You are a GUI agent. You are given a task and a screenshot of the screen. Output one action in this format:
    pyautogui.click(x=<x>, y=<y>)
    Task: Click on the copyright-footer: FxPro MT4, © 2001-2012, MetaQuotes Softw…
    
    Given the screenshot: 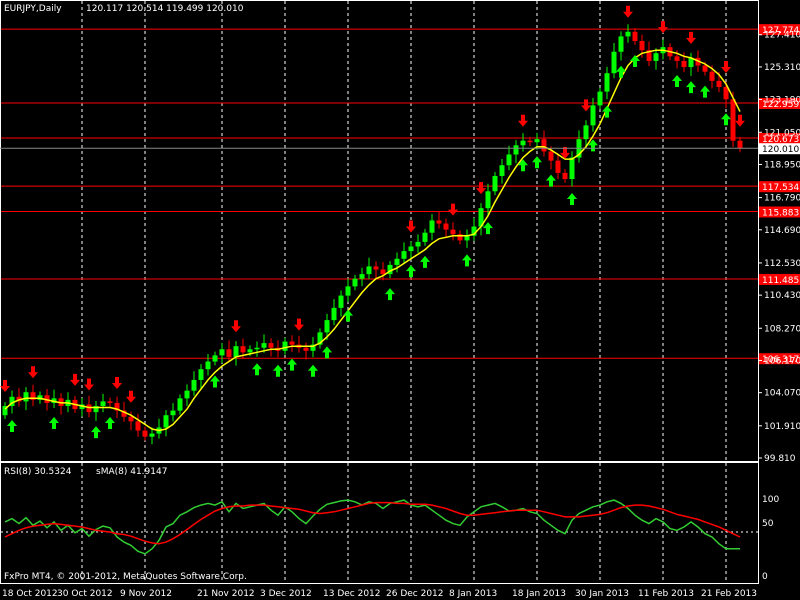 What is the action you would take?
    pyautogui.click(x=125, y=577)
    